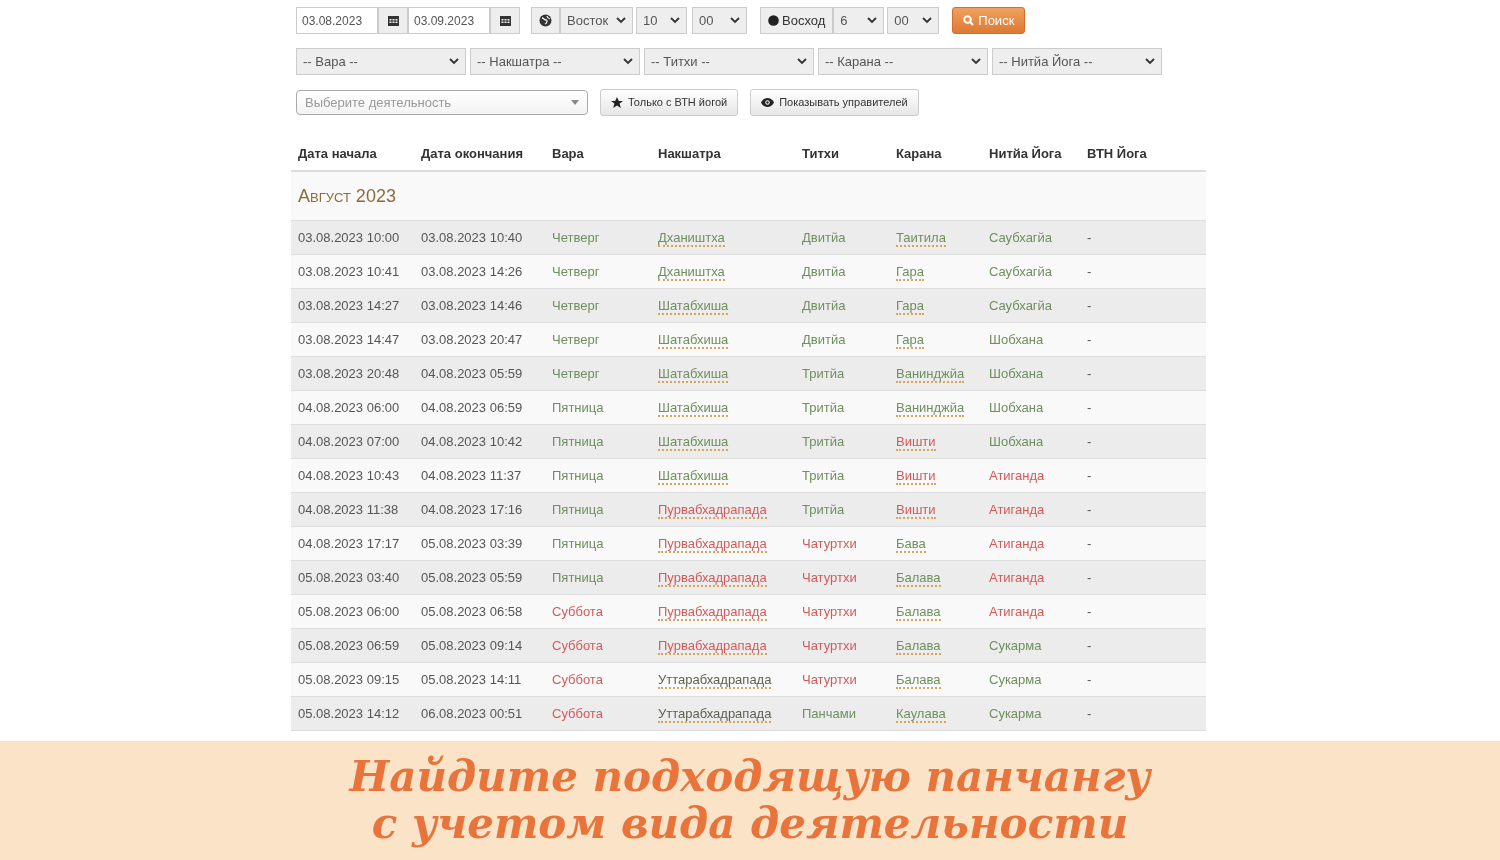  What do you see at coordinates (661, 20) in the screenshot?
I see `hour-select: 10` at bounding box center [661, 20].